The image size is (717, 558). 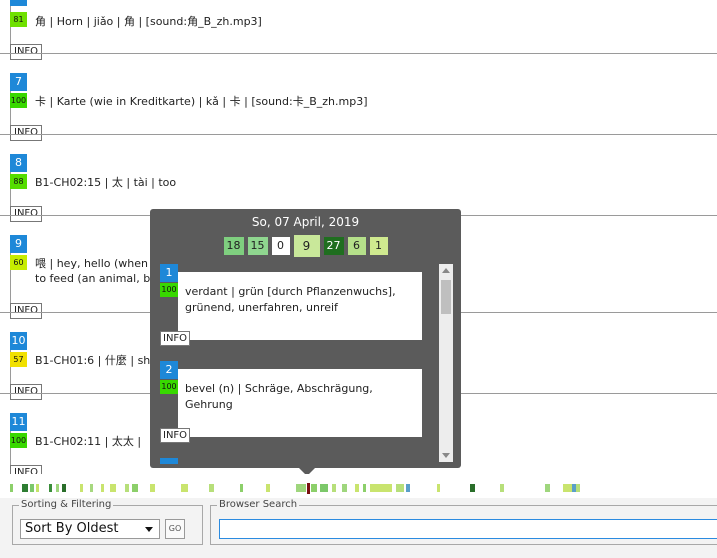 I want to click on go-button: GO, so click(x=175, y=529).